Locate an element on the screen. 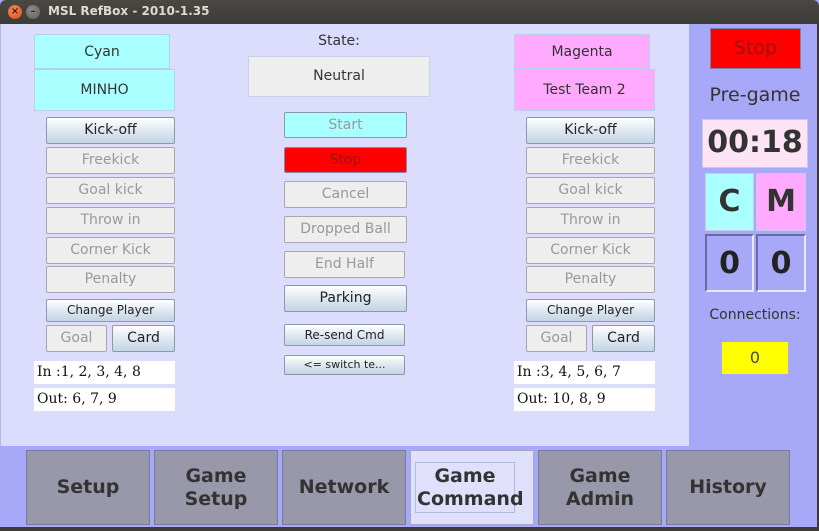 The width and height of the screenshot is (819, 531). cancel-button: Cancel is located at coordinates (345, 194).